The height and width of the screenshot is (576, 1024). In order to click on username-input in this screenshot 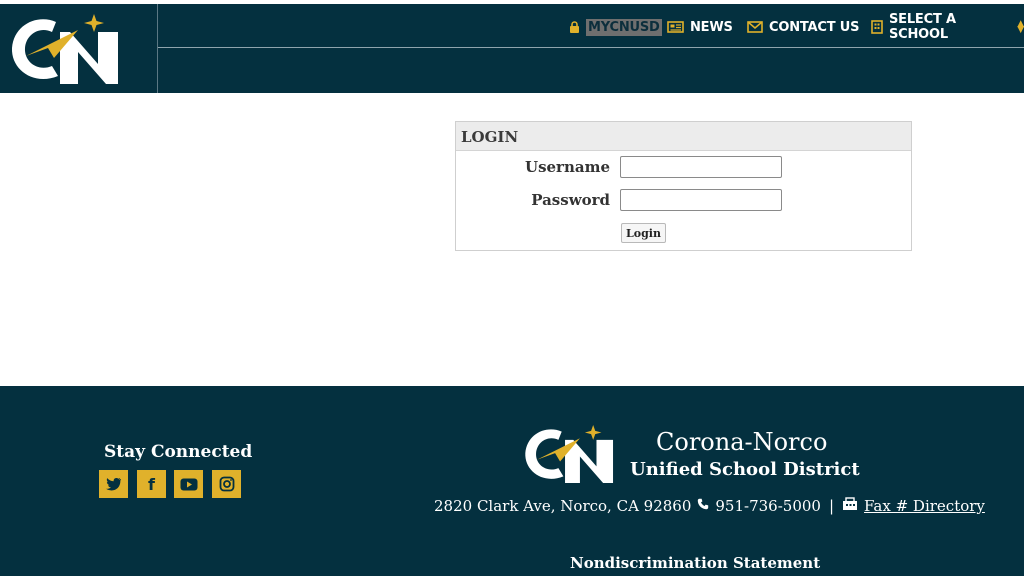, I will do `click(701, 167)`.